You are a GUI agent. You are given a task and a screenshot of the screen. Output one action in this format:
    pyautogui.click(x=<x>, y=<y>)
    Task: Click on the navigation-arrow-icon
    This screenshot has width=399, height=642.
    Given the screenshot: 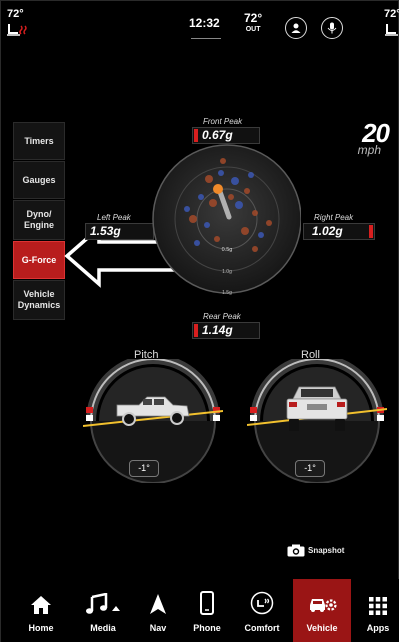 What is the action you would take?
    pyautogui.click(x=158, y=604)
    